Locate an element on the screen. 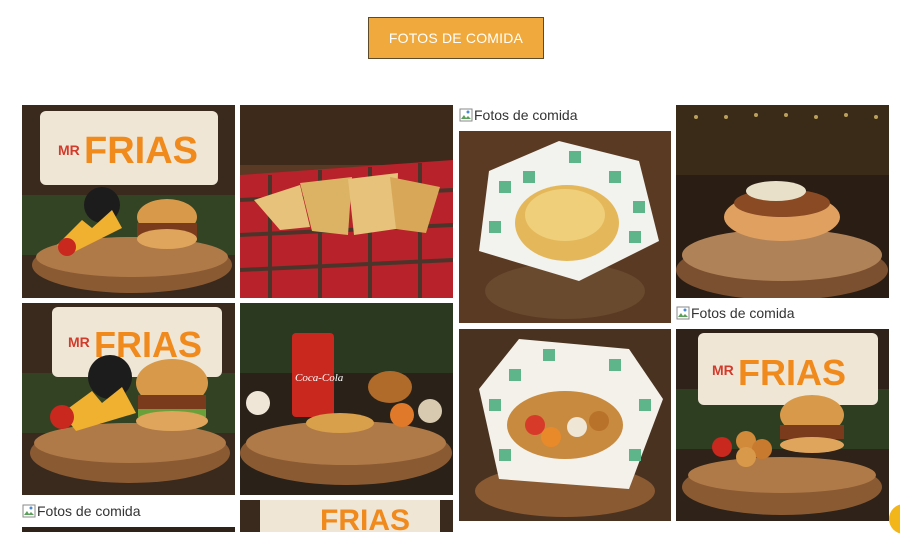 This screenshot has height=534, width=900. drink-label: Coca-Cola is located at coordinates (319, 378).